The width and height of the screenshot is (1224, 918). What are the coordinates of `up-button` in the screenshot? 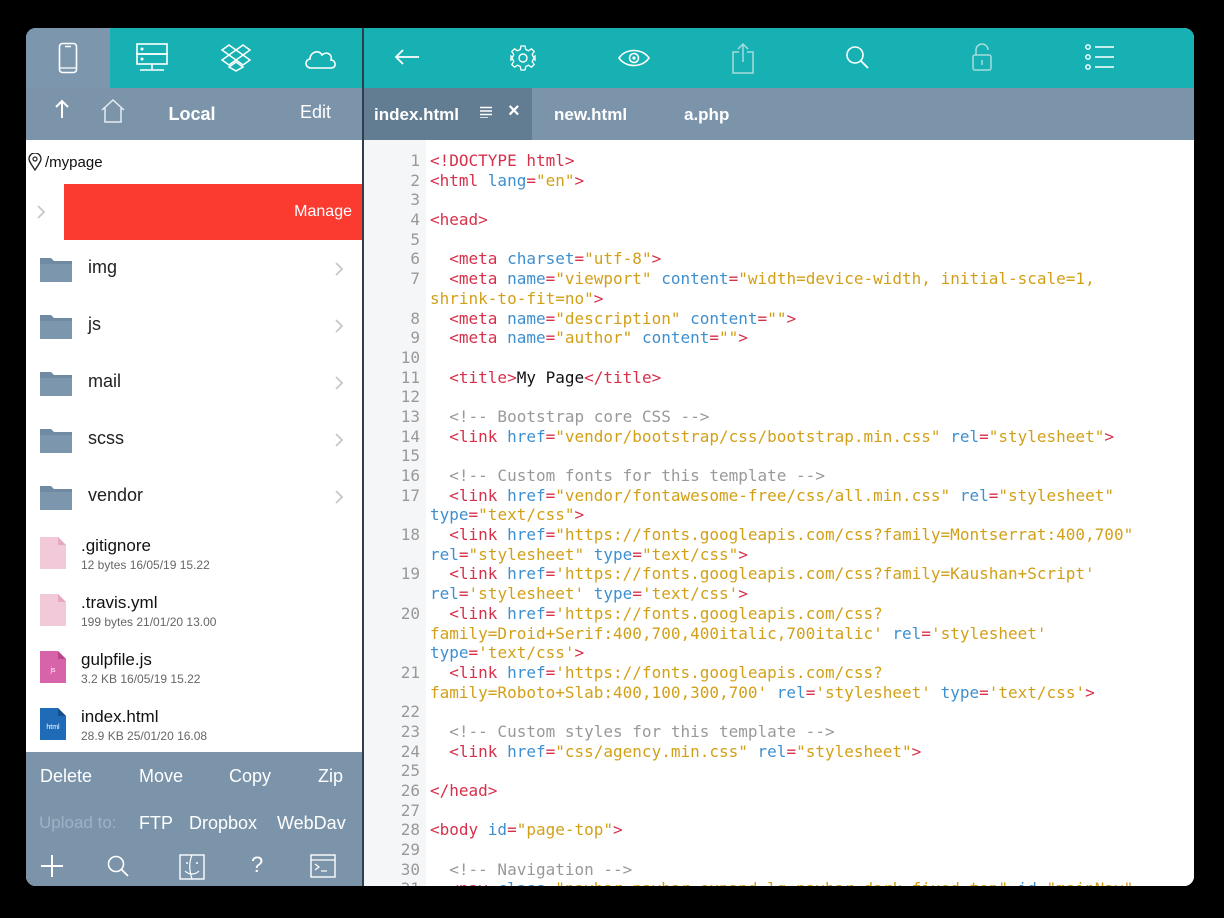 It's located at (62, 112).